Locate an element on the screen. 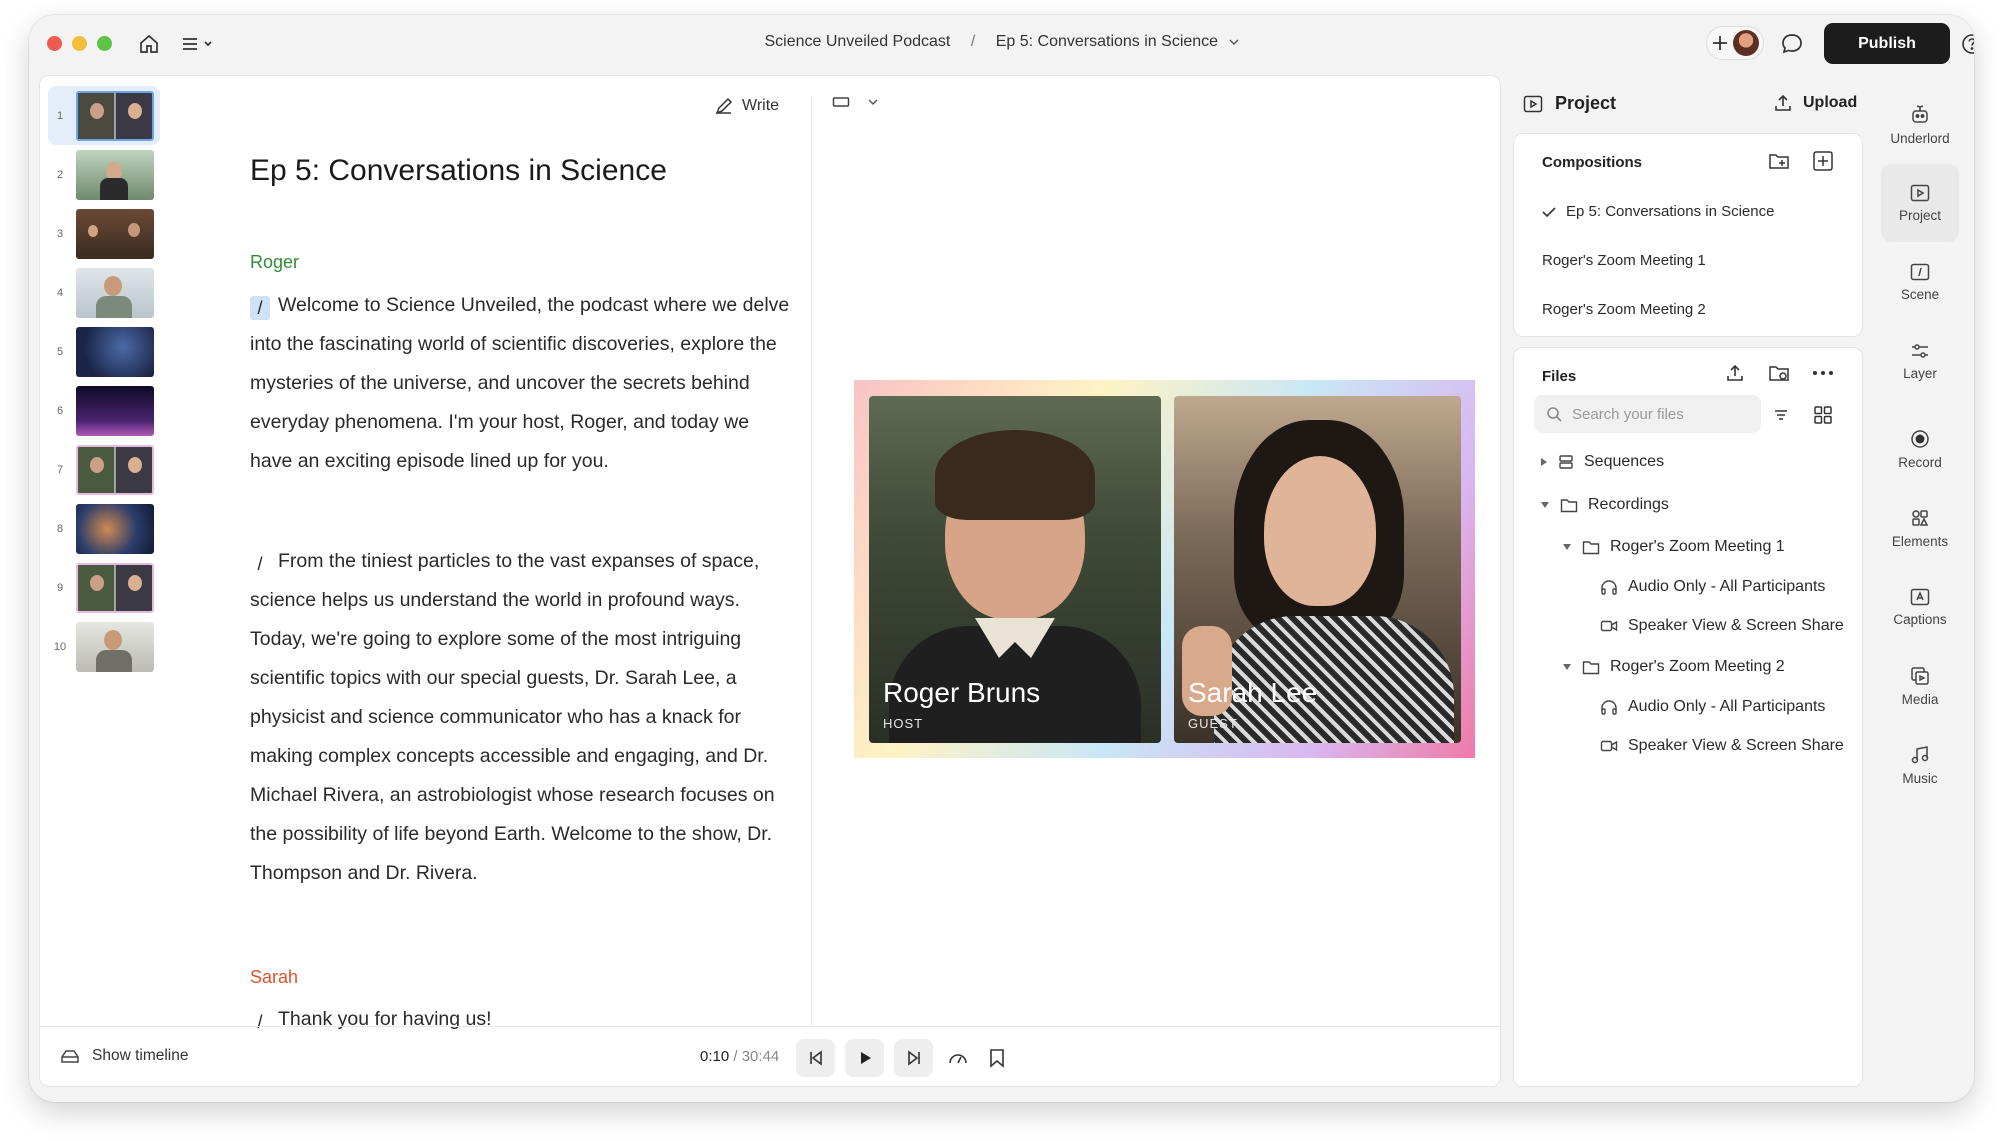 The image size is (2000, 1141). aspect-ratio-dropdown is located at coordinates (855, 102).